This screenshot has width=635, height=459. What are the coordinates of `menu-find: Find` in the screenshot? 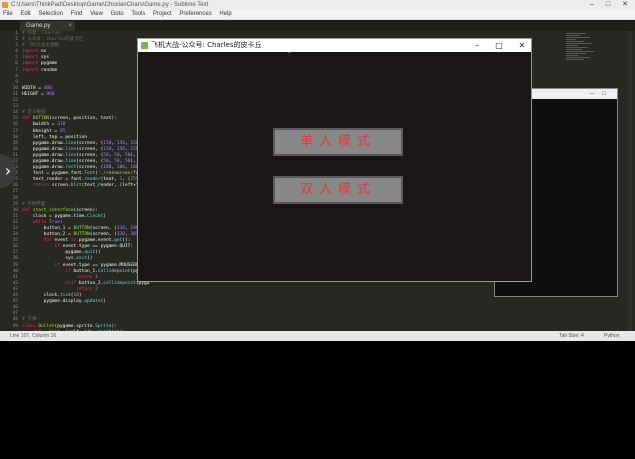 It's located at (77, 14).